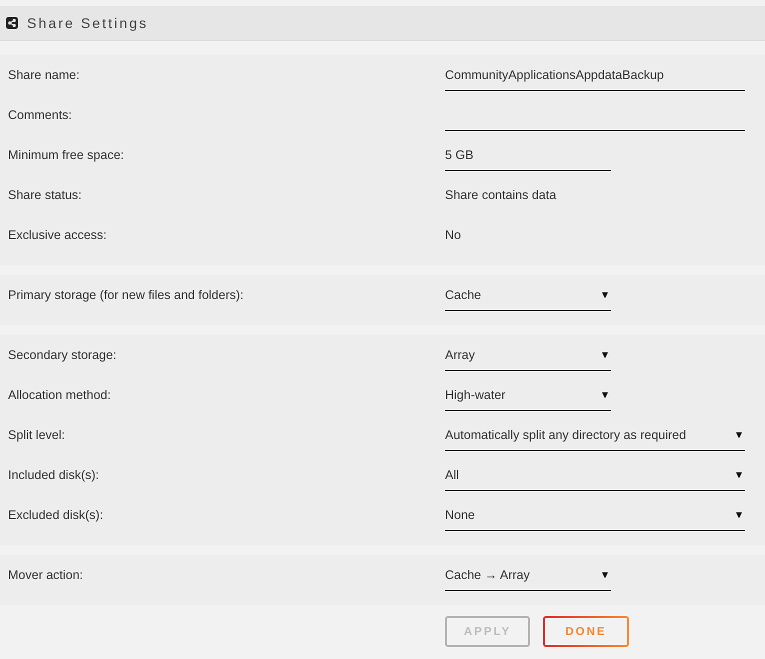 Image resolution: width=765 pixels, height=659 pixels. Describe the element at coordinates (55, 515) in the screenshot. I see `field-label: Excluded disk(s):` at that location.